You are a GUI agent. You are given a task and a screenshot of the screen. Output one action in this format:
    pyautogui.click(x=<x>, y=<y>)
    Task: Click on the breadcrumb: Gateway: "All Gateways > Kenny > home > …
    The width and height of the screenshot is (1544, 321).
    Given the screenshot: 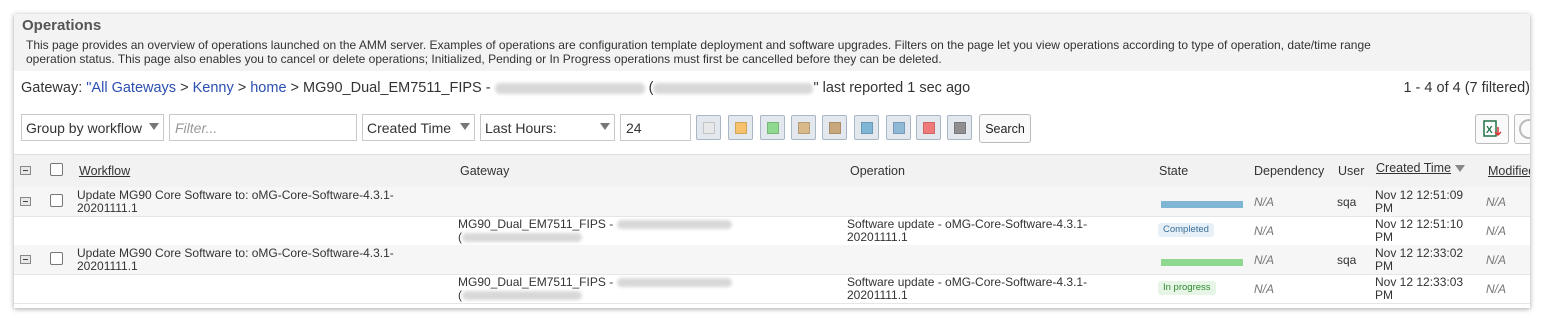 What is the action you would take?
    pyautogui.click(x=496, y=88)
    